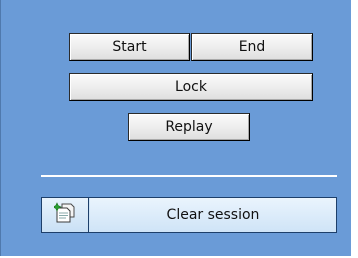 The image size is (358, 258). Describe the element at coordinates (252, 47) in the screenshot. I see `end-button: End` at that location.